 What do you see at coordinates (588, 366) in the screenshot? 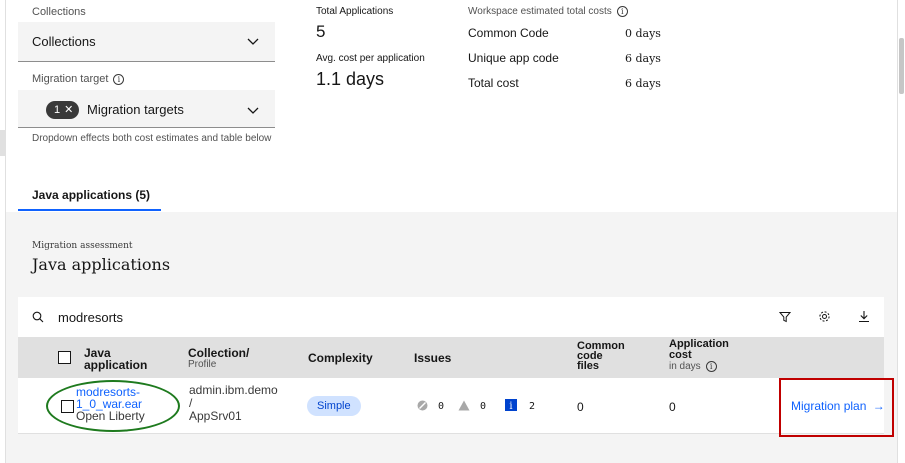
I see `header-text: files` at bounding box center [588, 366].